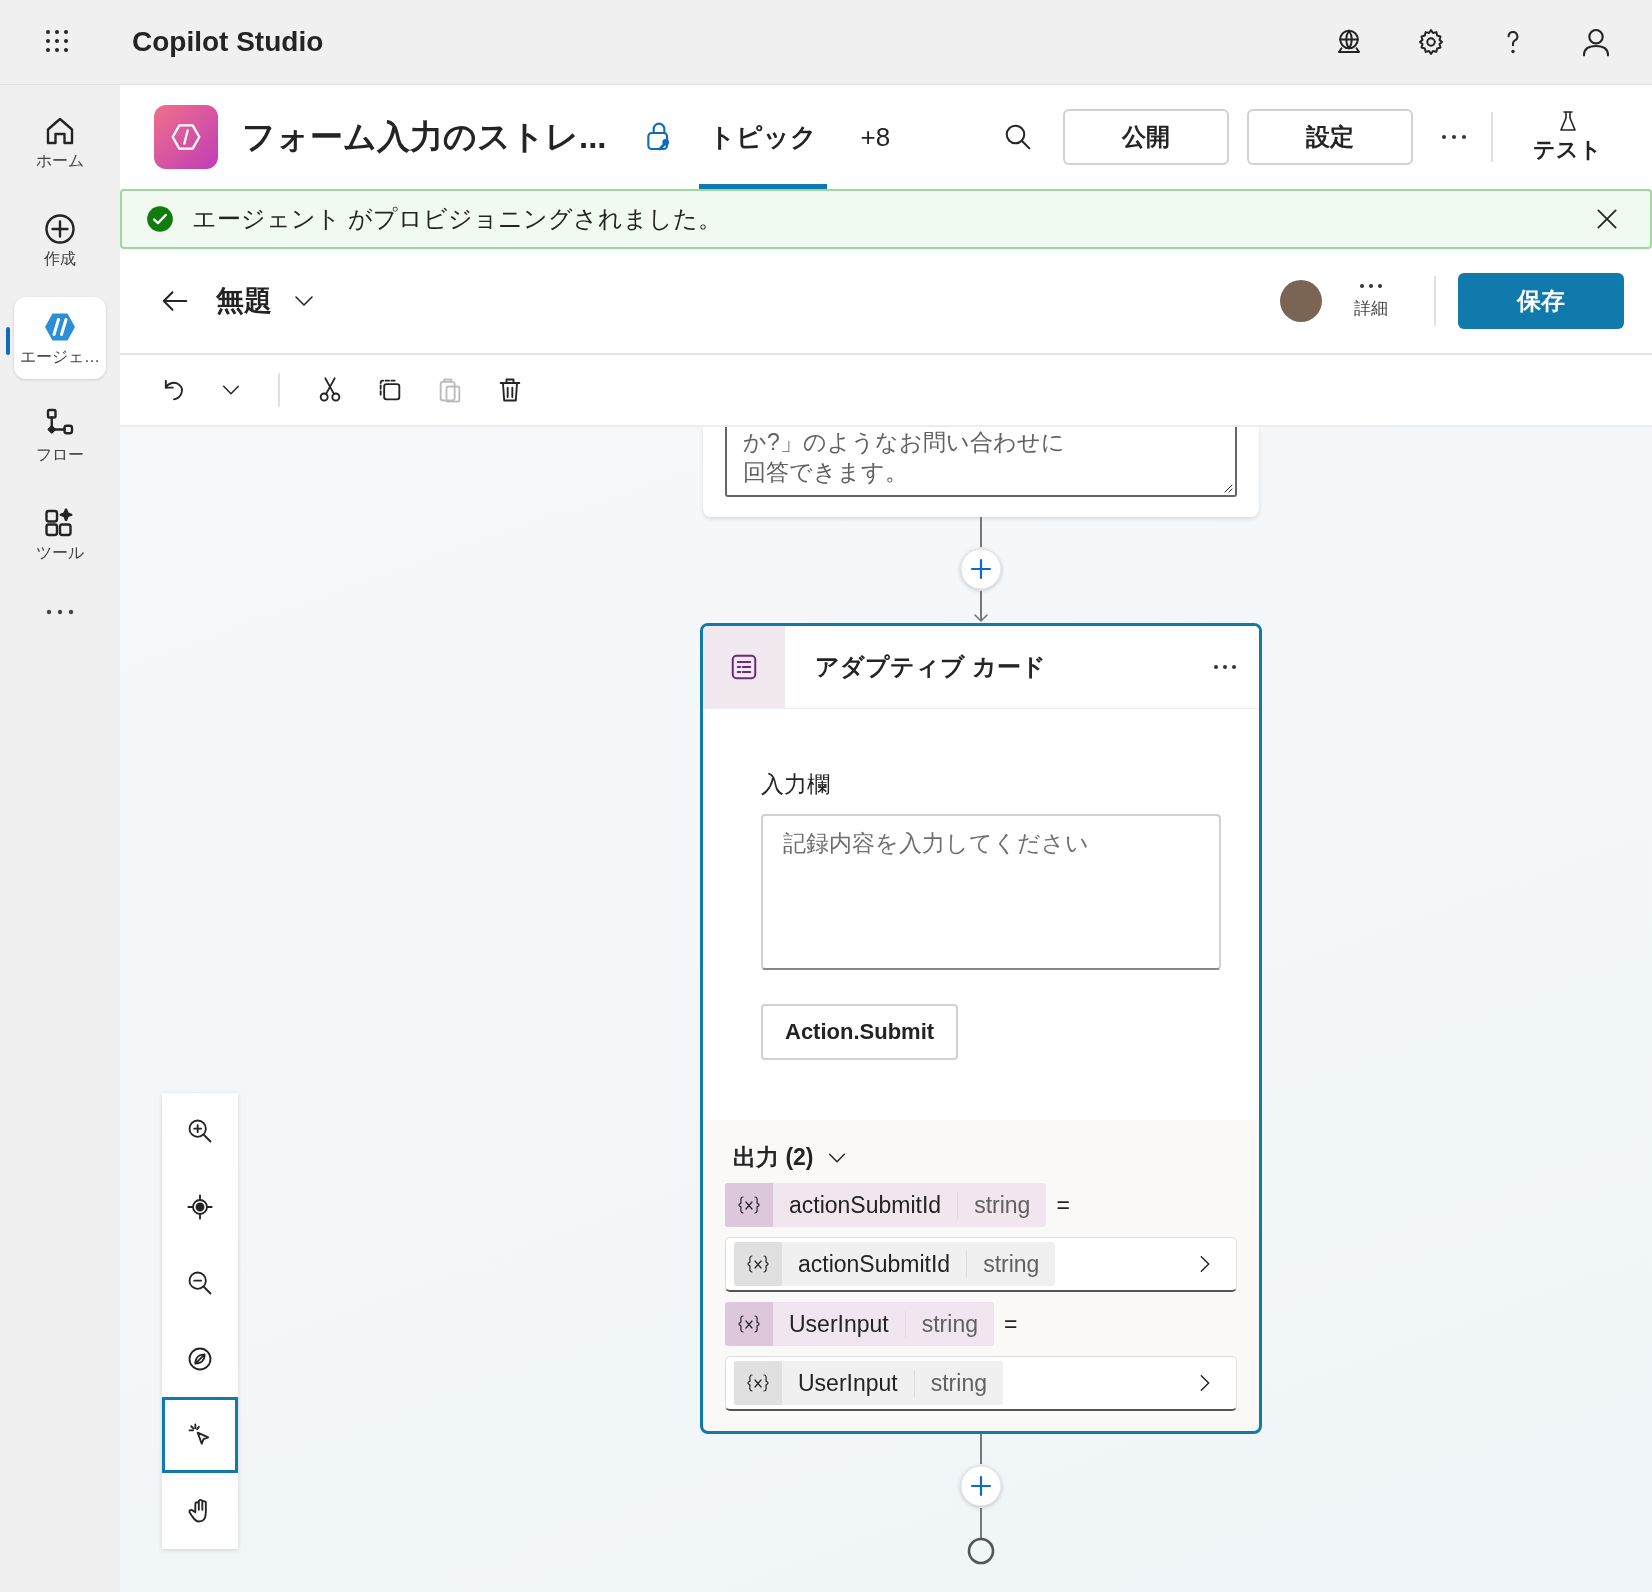 Image resolution: width=1652 pixels, height=1592 pixels. Describe the element at coordinates (868, 1383) in the screenshot. I see `variable-chip: UserInput string` at that location.